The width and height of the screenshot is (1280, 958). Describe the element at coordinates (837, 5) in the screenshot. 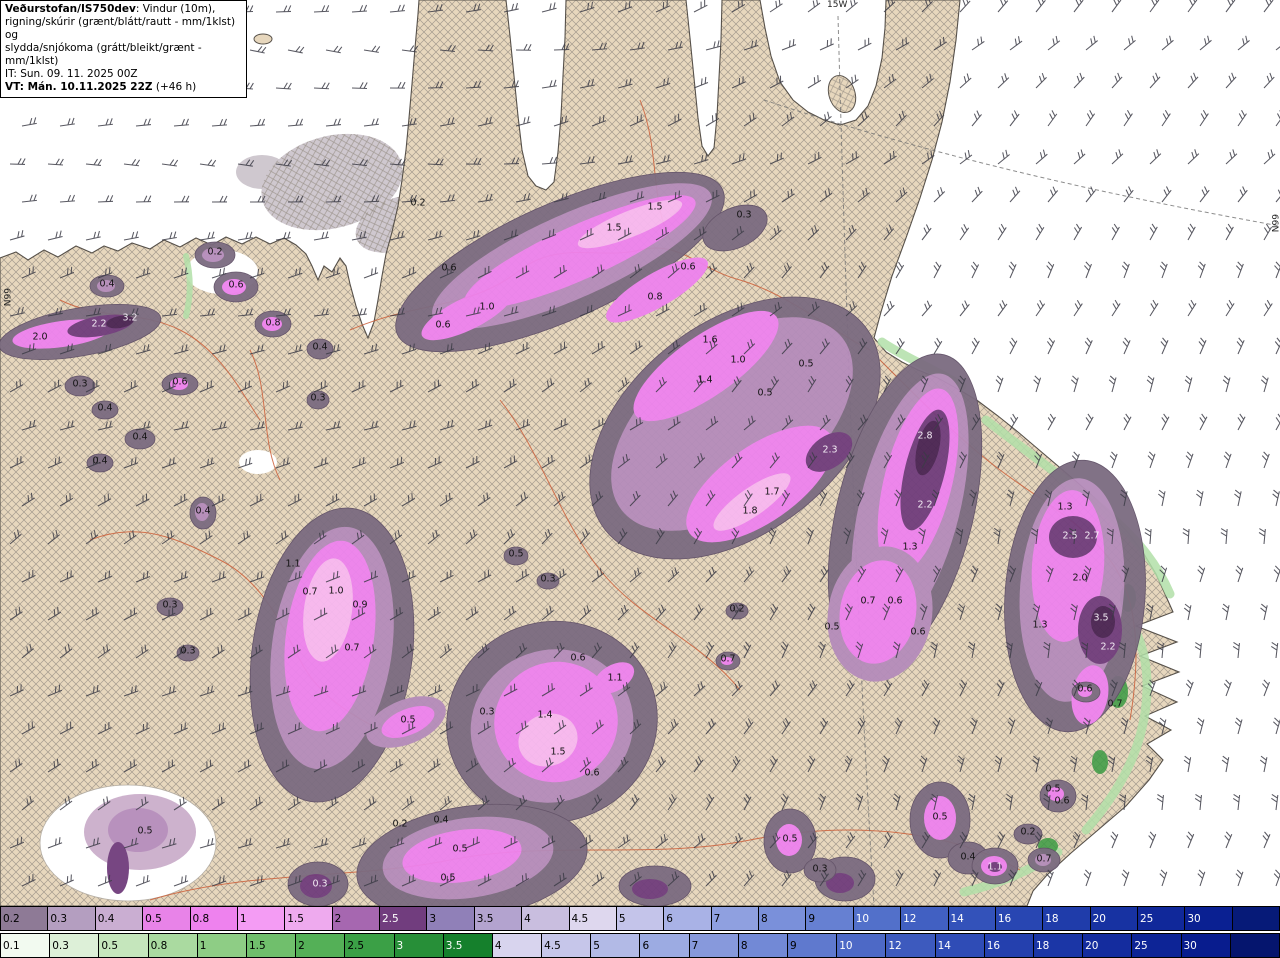

I see `meridian-label: 15W` at that location.